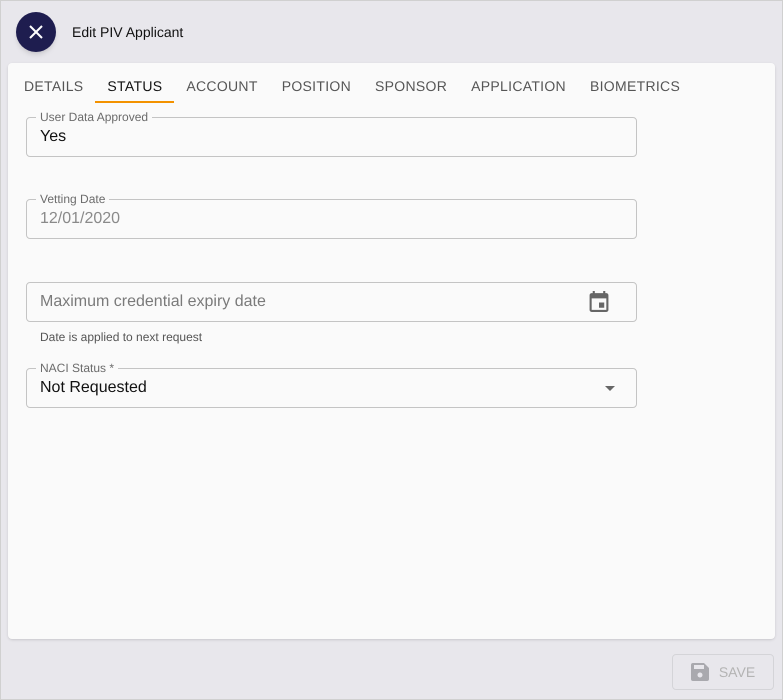 This screenshot has width=783, height=700. What do you see at coordinates (610, 388) in the screenshot?
I see `dropdown-caret-icon` at bounding box center [610, 388].